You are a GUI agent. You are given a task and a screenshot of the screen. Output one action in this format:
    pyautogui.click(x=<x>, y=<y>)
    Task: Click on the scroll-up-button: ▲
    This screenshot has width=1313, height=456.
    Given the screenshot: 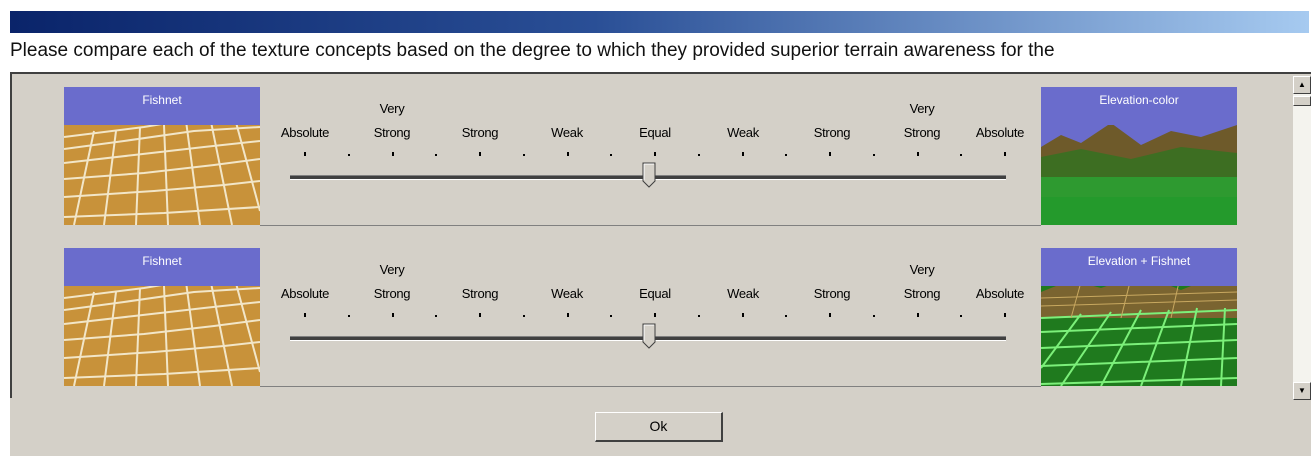 What is the action you would take?
    pyautogui.click(x=1302, y=85)
    